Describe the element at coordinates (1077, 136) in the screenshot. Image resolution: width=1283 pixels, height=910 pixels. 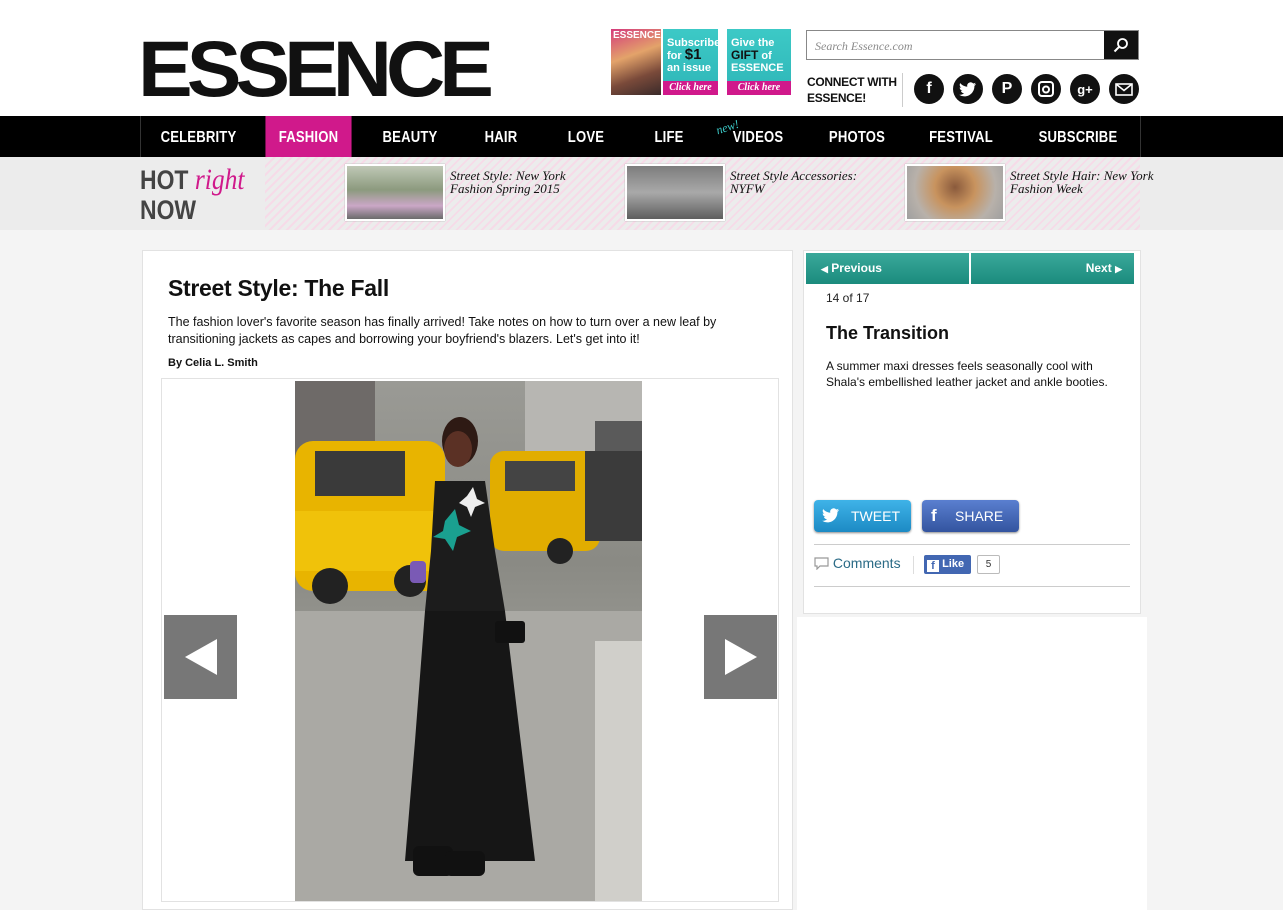
I see `nav-item-subscribe: SUBSCRIBE` at that location.